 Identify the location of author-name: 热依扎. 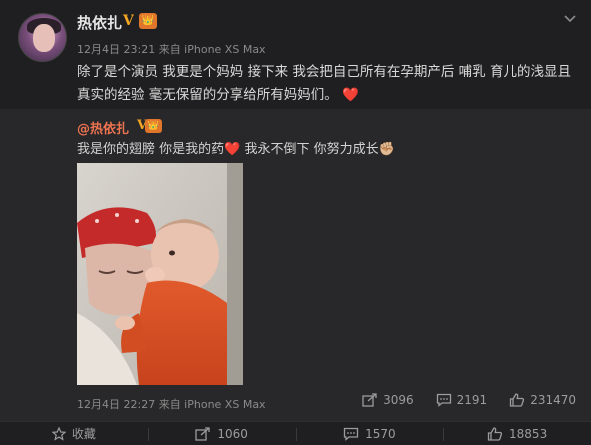
(99, 22).